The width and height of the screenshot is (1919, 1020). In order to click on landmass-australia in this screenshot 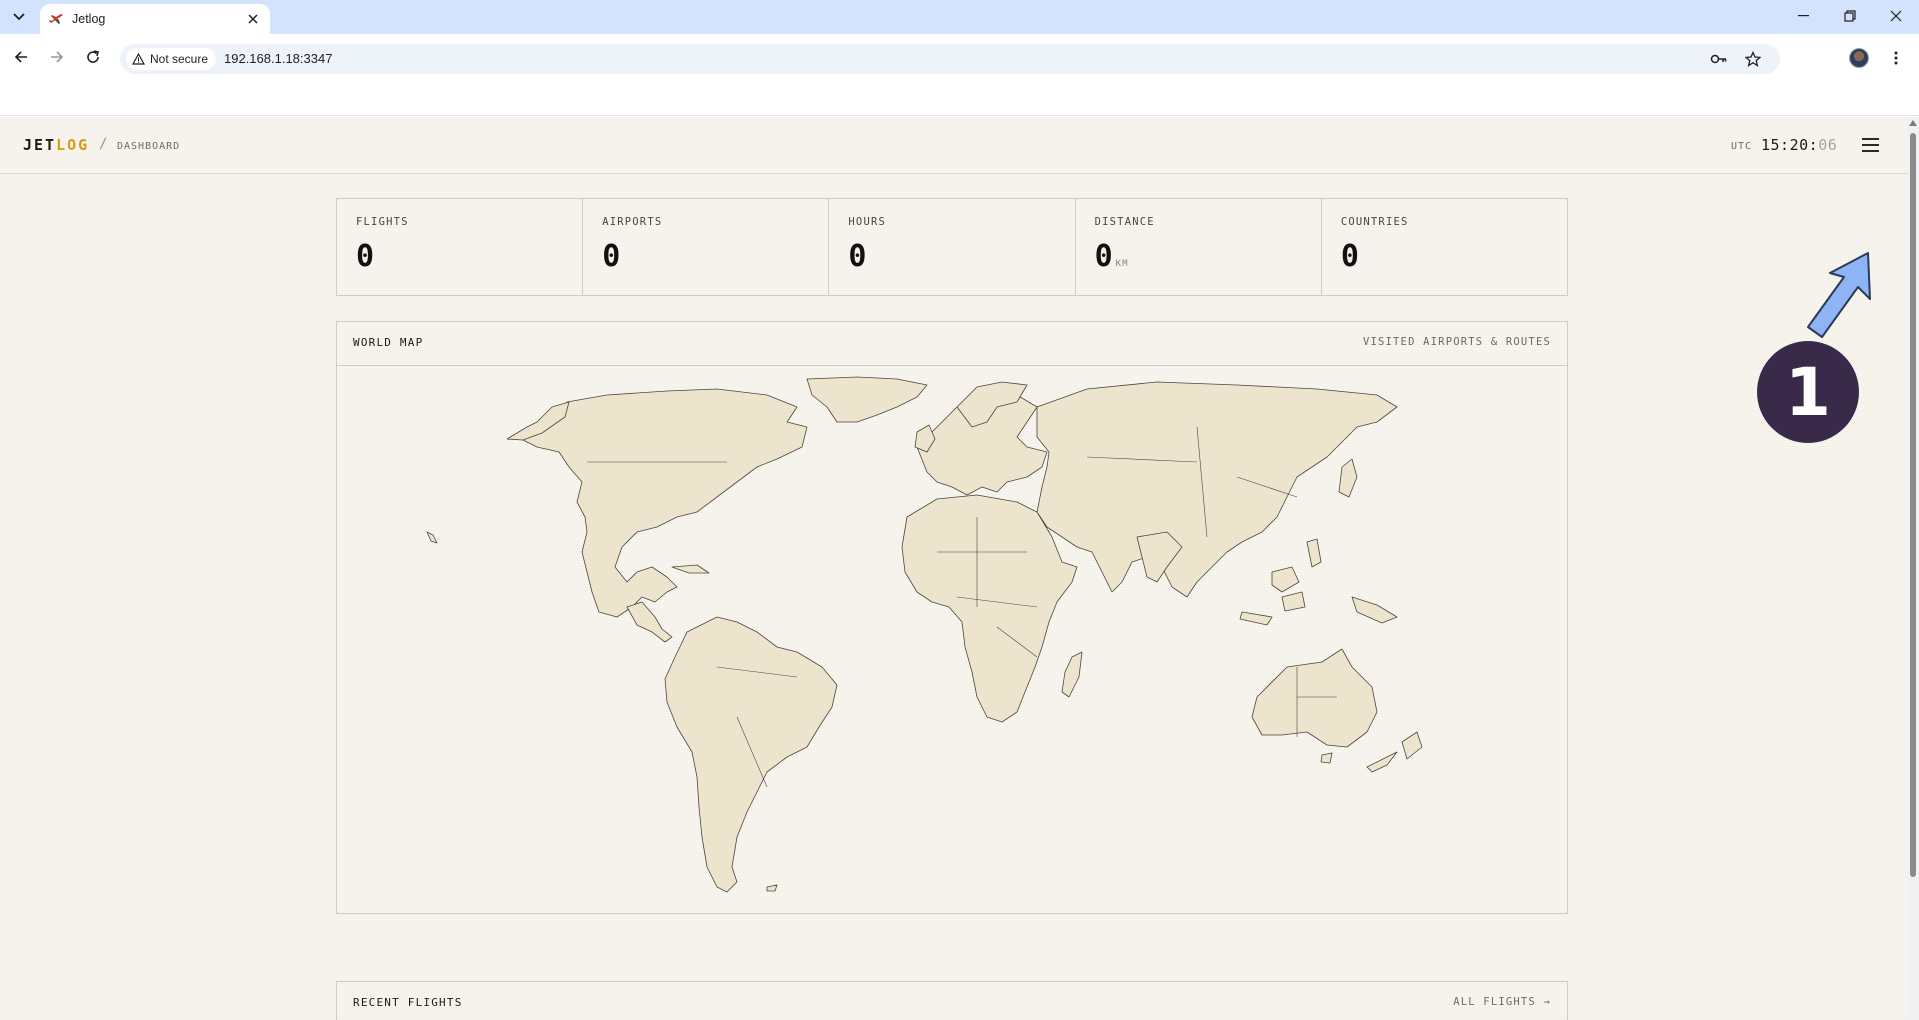, I will do `click(1314, 698)`.